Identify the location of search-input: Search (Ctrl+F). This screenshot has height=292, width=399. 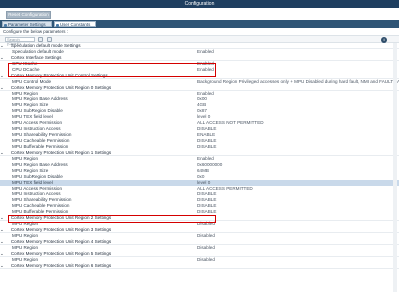
(20, 41).